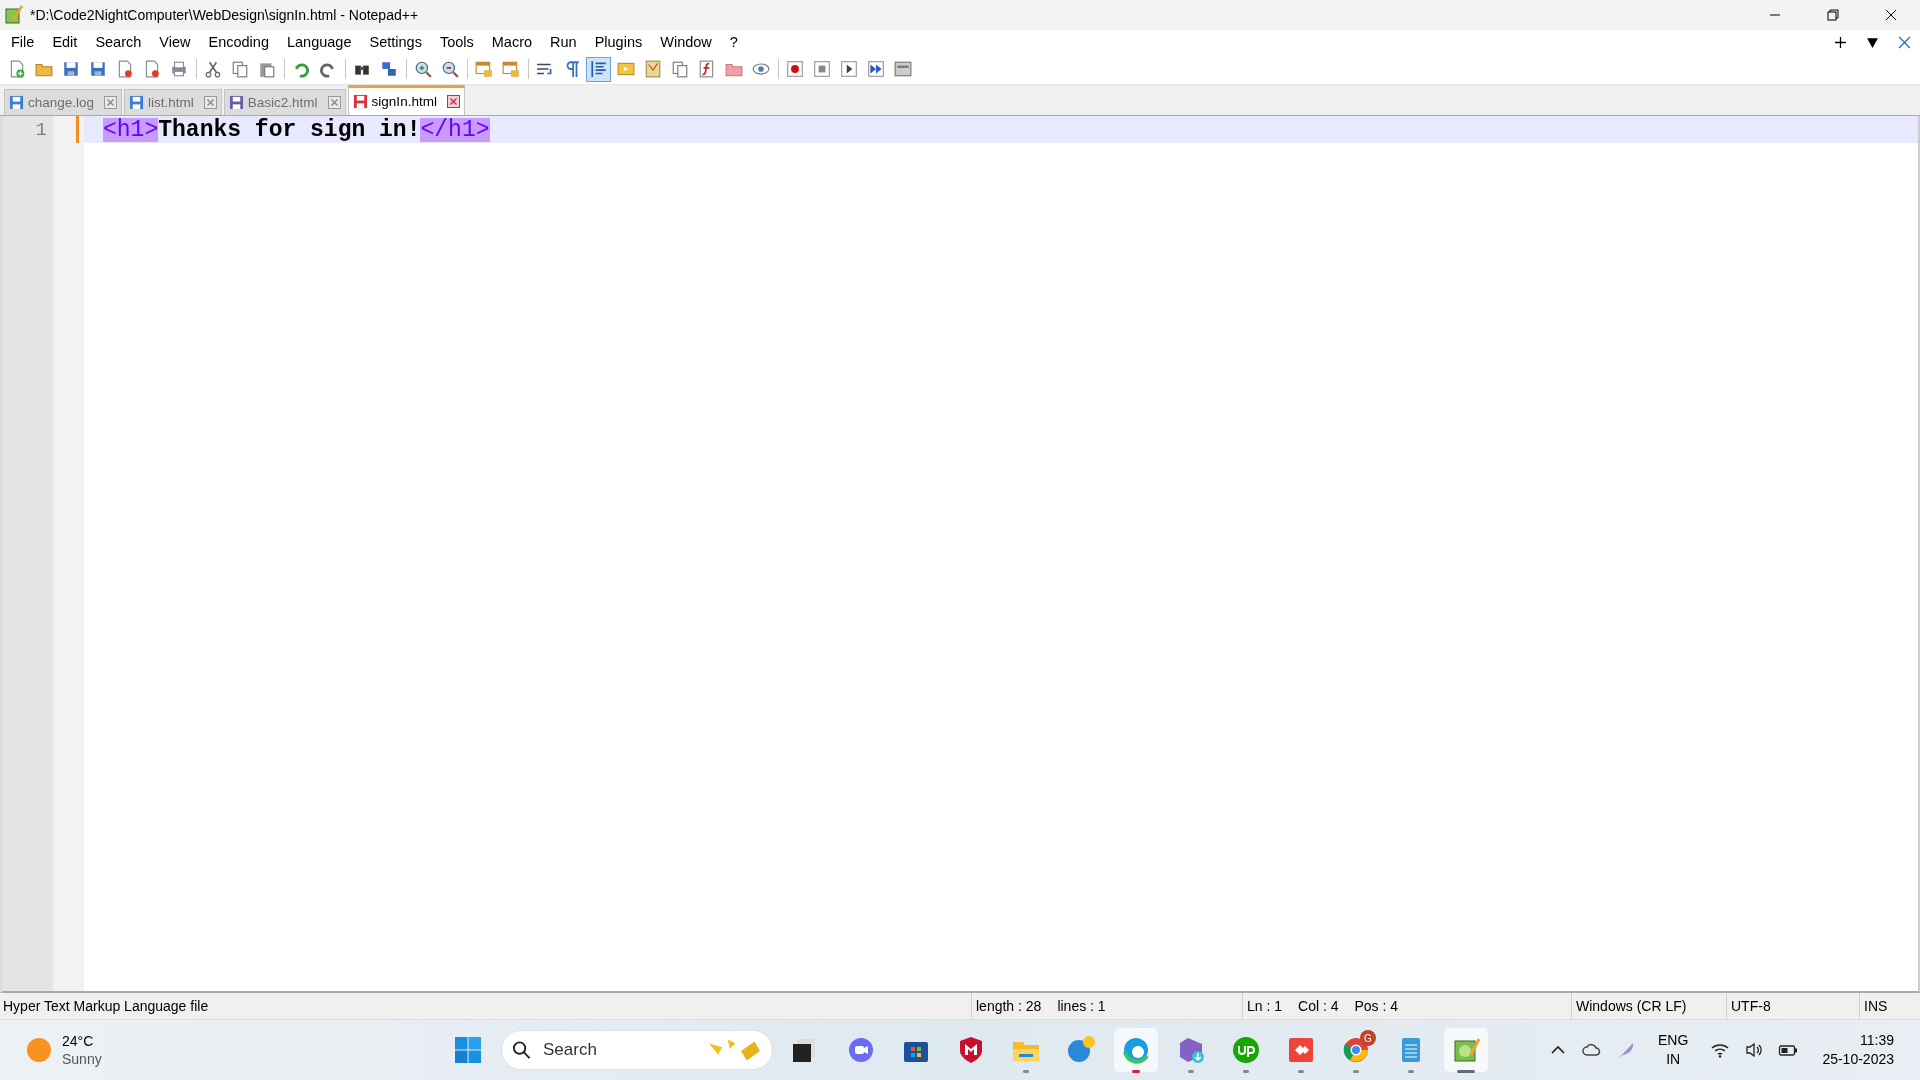 The image size is (1920, 1080). I want to click on documents-icon, so click(679, 69).